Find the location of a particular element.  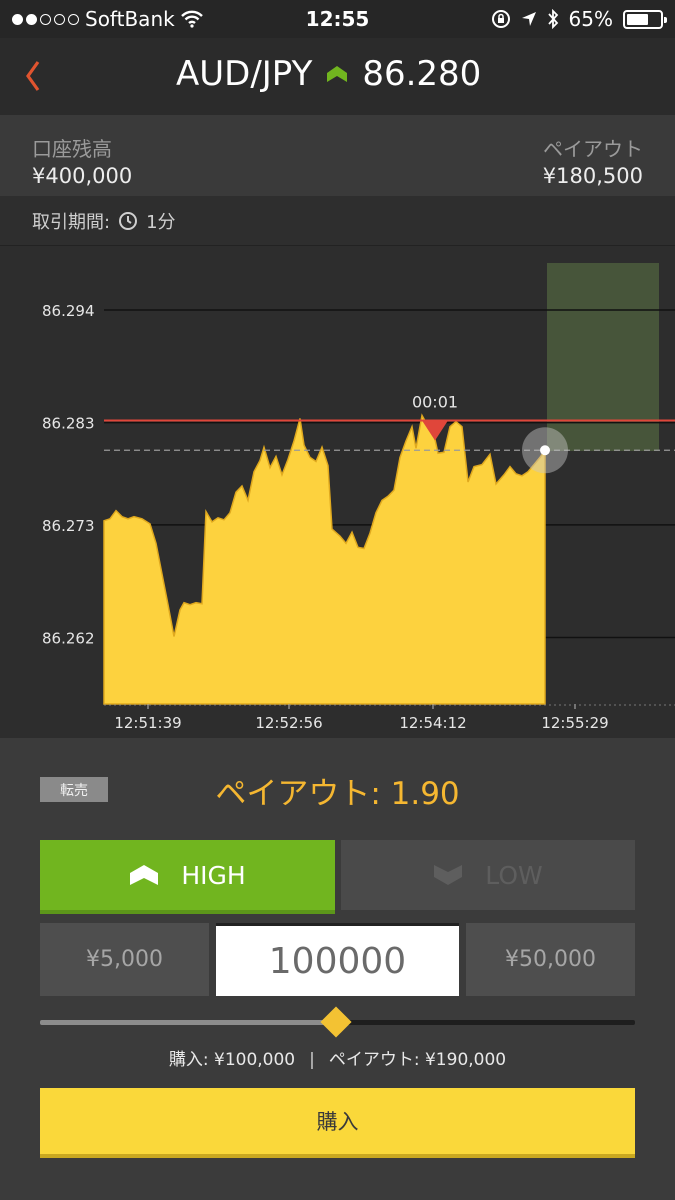

location-arrow-icon is located at coordinates (528, 19).